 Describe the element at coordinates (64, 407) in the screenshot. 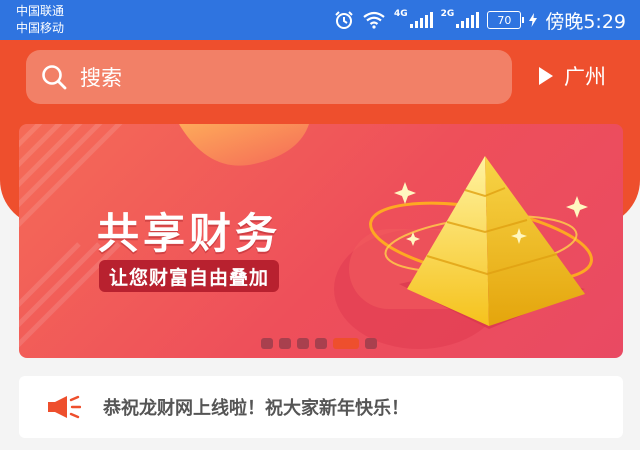

I see `megaphone-icon` at that location.